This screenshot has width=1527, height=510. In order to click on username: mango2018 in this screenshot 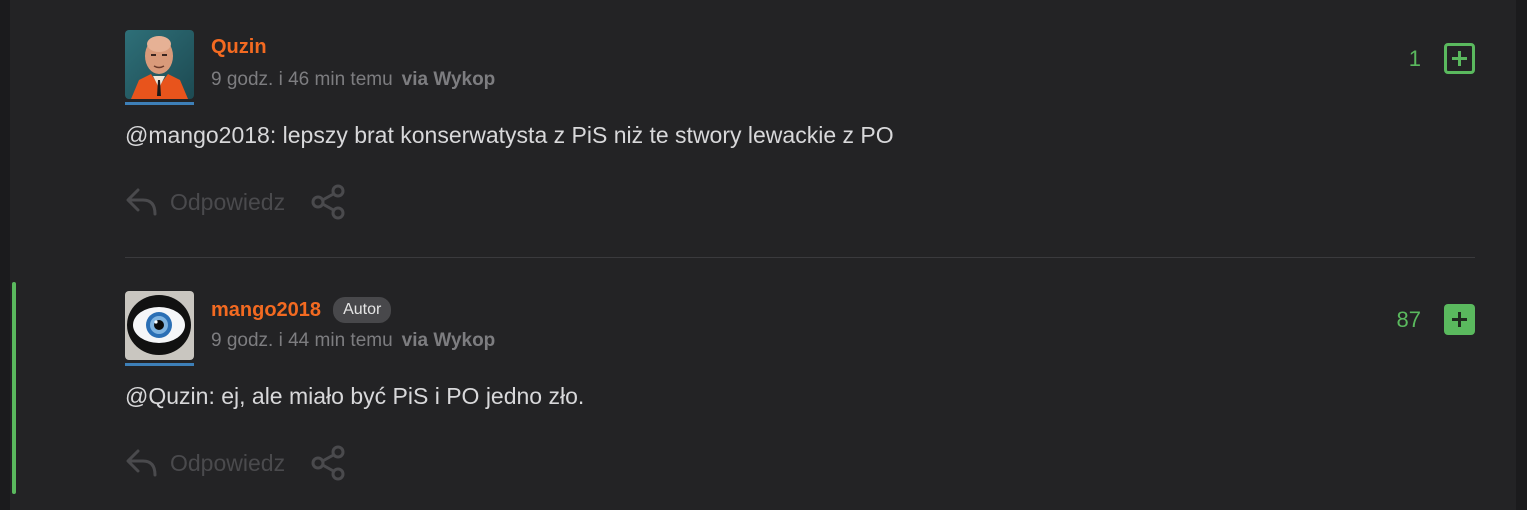, I will do `click(266, 310)`.